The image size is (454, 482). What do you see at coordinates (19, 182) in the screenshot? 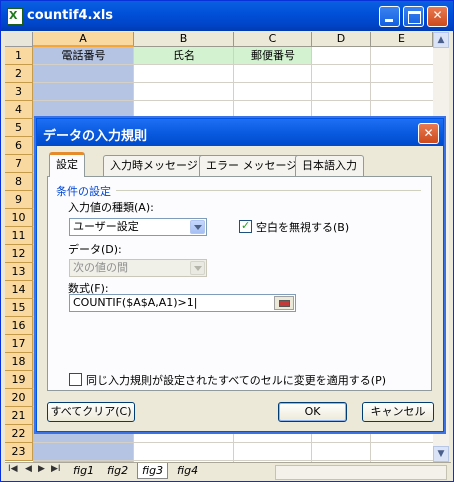
I see `row-header-8: 8` at bounding box center [19, 182].